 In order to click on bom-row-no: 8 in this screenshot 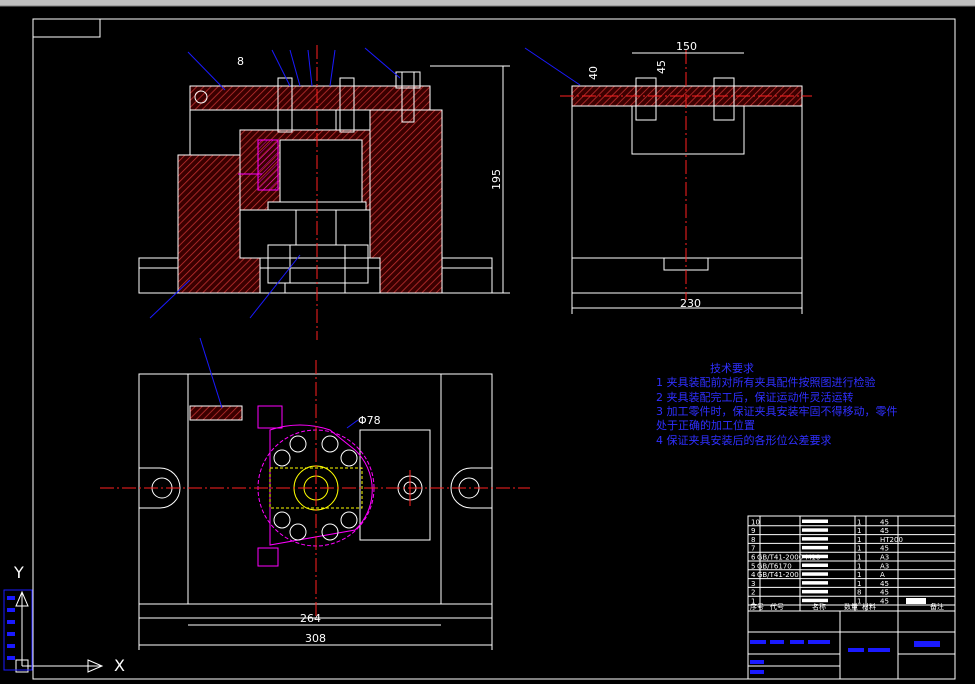, I will do `click(753, 540)`.